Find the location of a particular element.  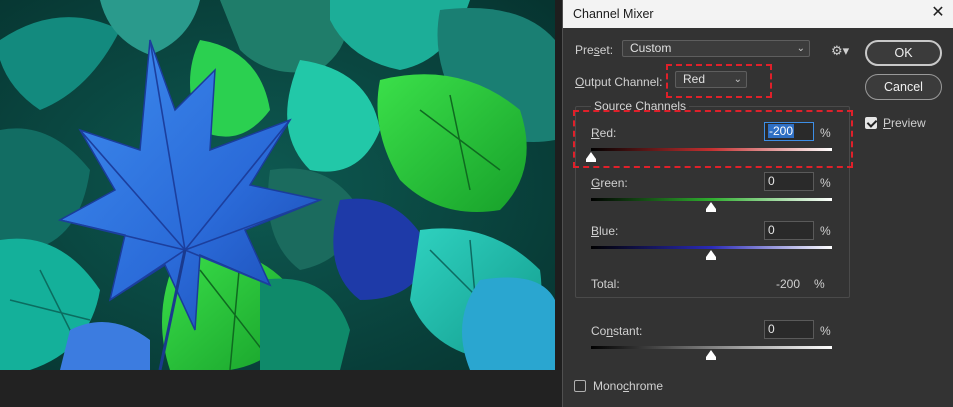

red-input: -200 is located at coordinates (789, 131).